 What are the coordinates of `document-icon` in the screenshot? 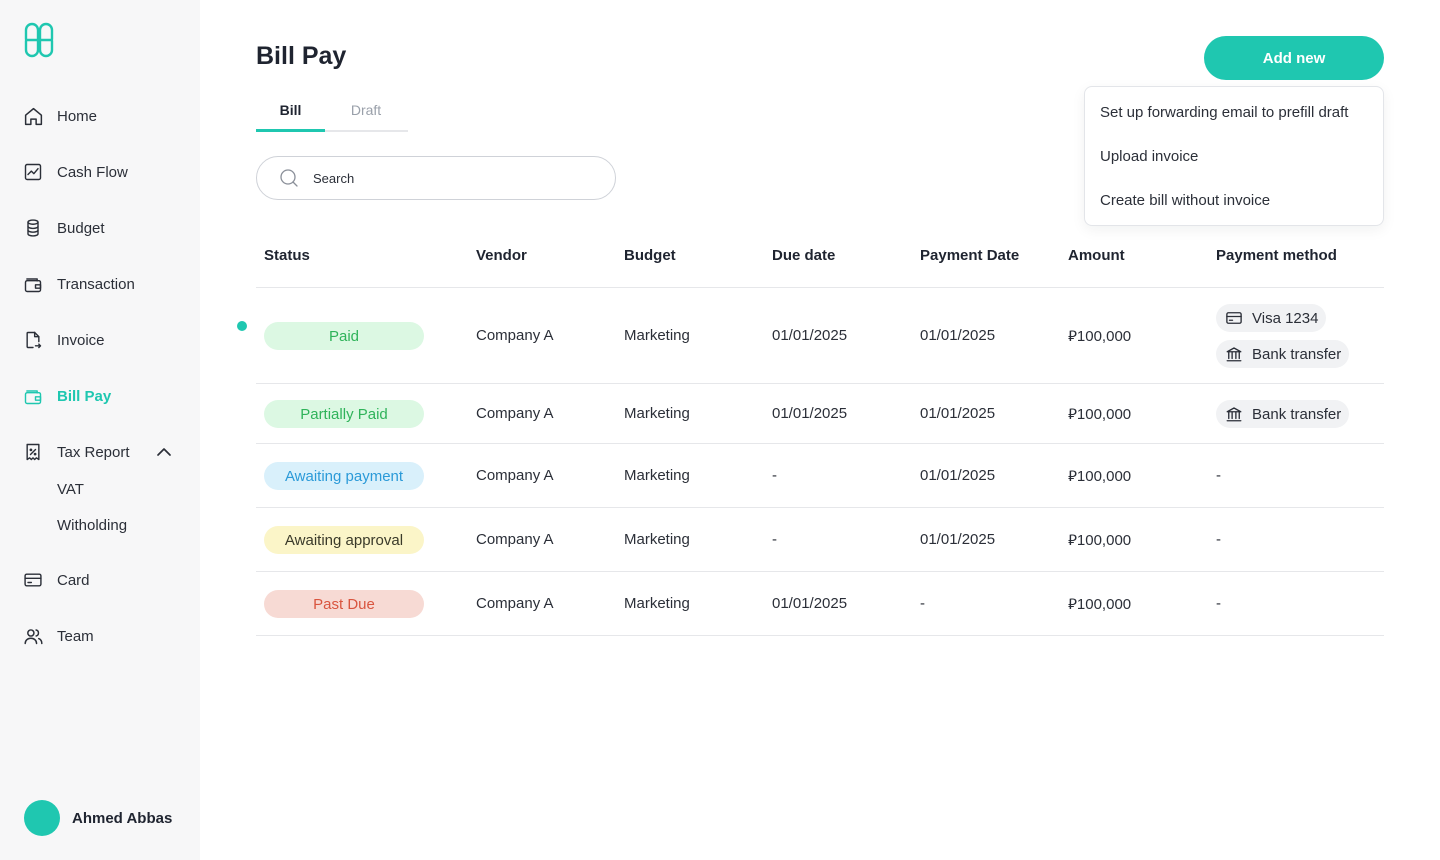 It's located at (33, 340).